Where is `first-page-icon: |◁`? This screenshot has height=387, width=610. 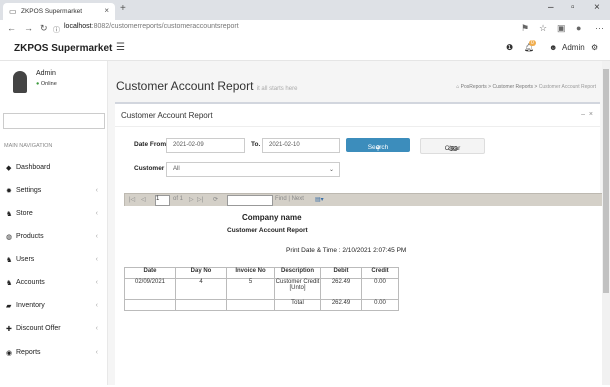
first-page-icon: |◁ is located at coordinates (132, 199).